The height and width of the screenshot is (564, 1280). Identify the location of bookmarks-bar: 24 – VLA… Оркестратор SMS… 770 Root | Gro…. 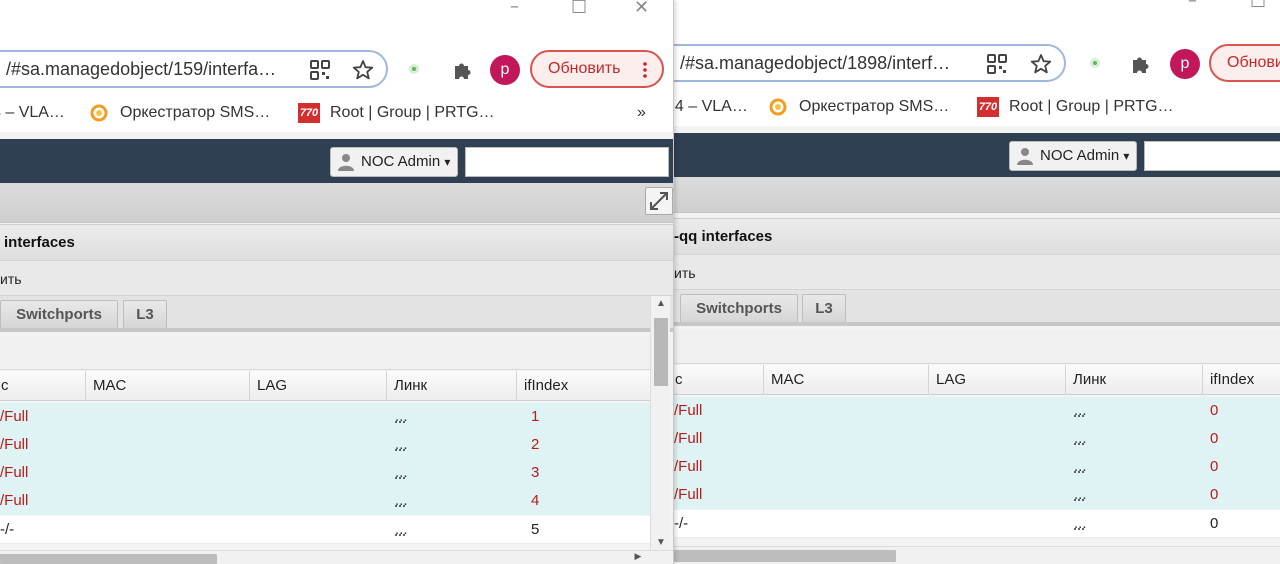
(977, 107).